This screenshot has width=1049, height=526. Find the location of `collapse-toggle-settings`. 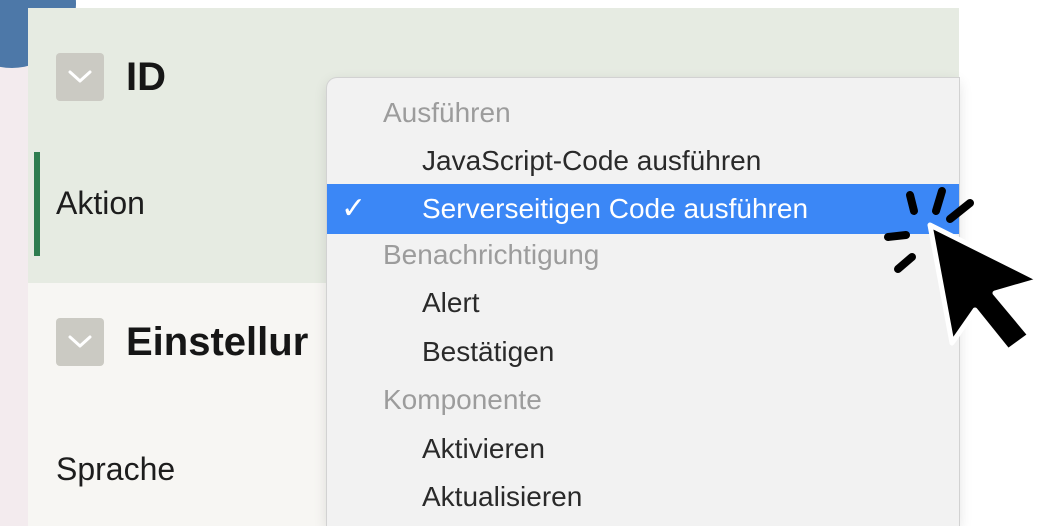

collapse-toggle-settings is located at coordinates (80, 342).